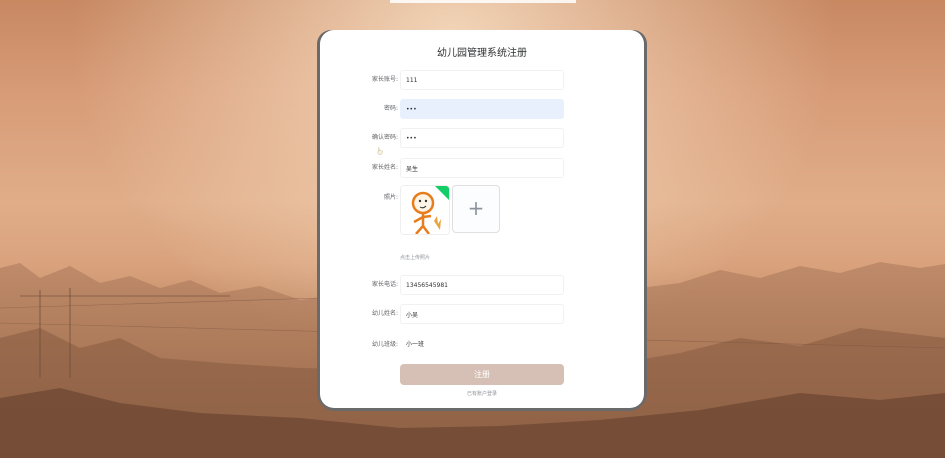 The width and height of the screenshot is (945, 458). What do you see at coordinates (384, 137) in the screenshot?
I see `confirm-password-label: 确认密码:` at bounding box center [384, 137].